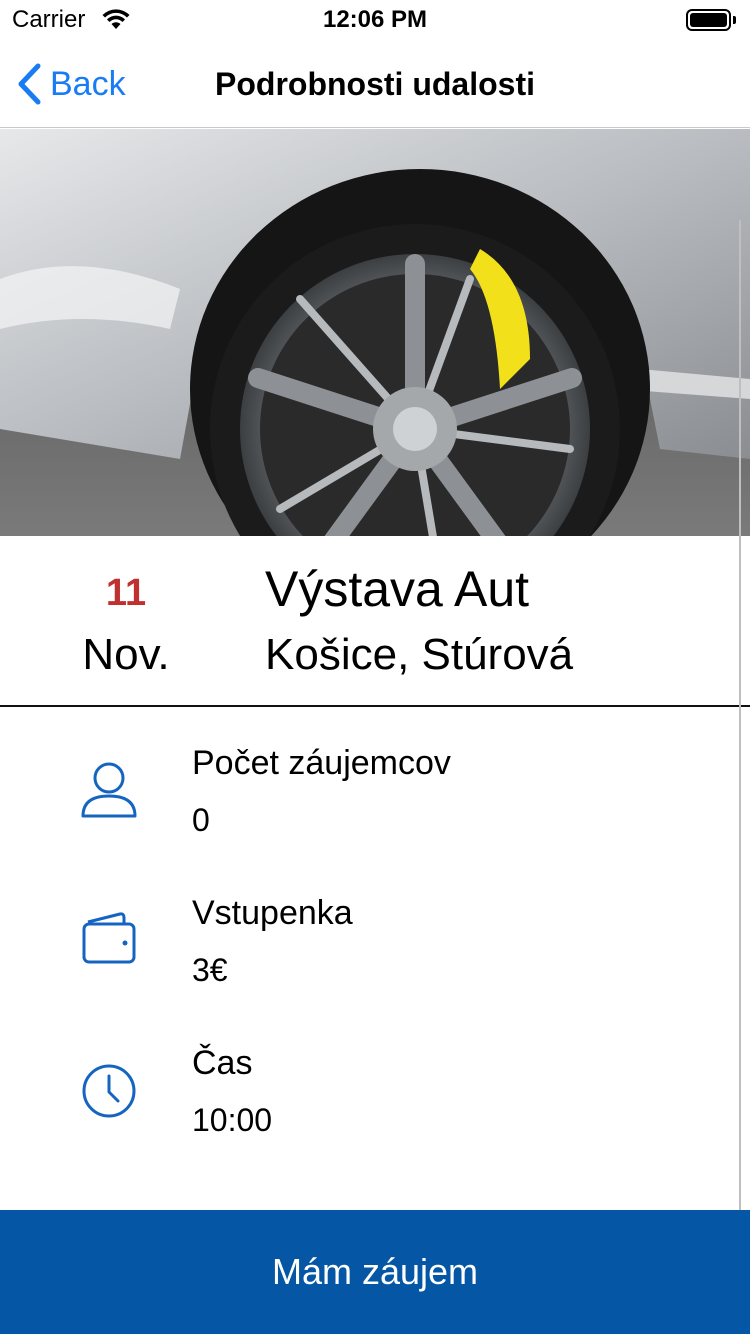 This screenshot has height=1334, width=750. What do you see at coordinates (232, 1120) in the screenshot?
I see `info-value: 10:00` at bounding box center [232, 1120].